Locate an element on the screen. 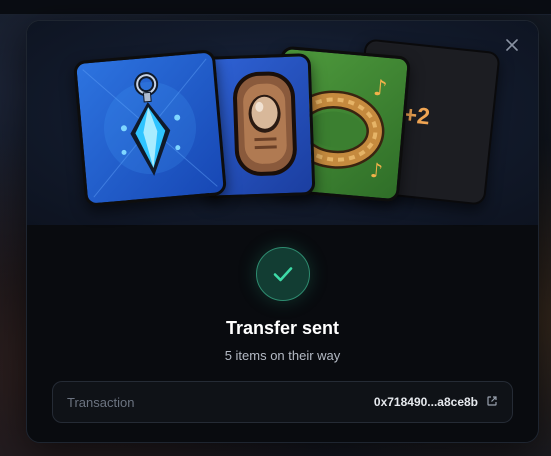 Image resolution: width=551 pixels, height=456 pixels. modal-subtitle: 5 items on their way is located at coordinates (282, 355).